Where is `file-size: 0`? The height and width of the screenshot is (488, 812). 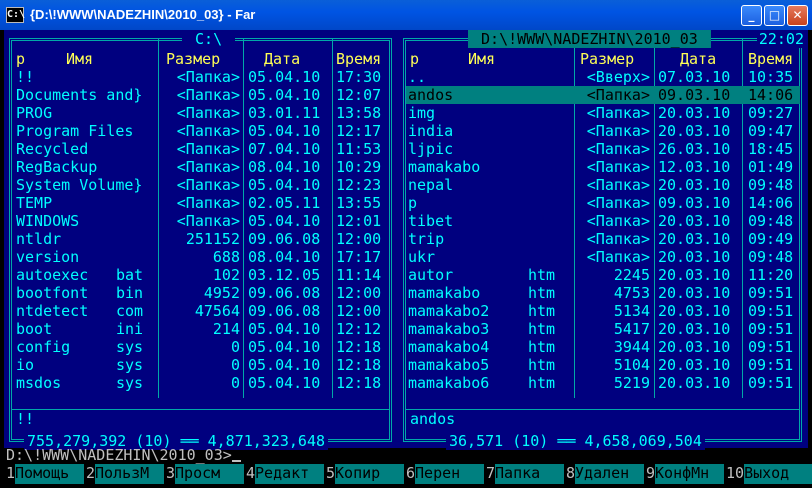
file-size: 0 is located at coordinates (235, 383).